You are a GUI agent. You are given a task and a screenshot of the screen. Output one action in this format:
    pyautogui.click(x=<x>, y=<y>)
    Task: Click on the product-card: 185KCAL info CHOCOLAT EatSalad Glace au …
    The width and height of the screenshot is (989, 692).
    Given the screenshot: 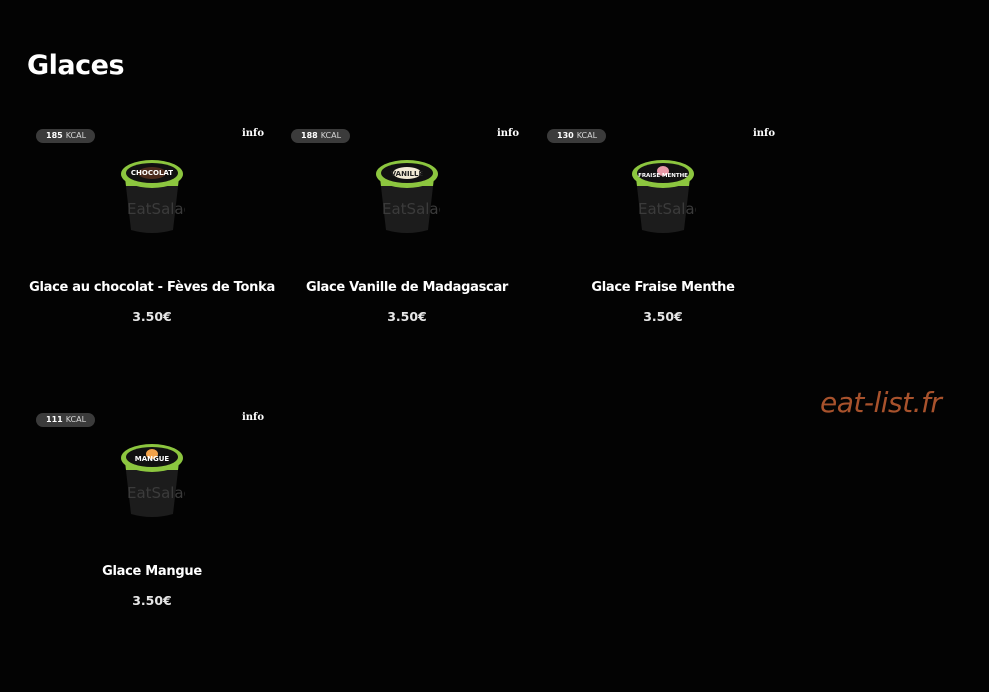 What is the action you would take?
    pyautogui.click(x=152, y=233)
    